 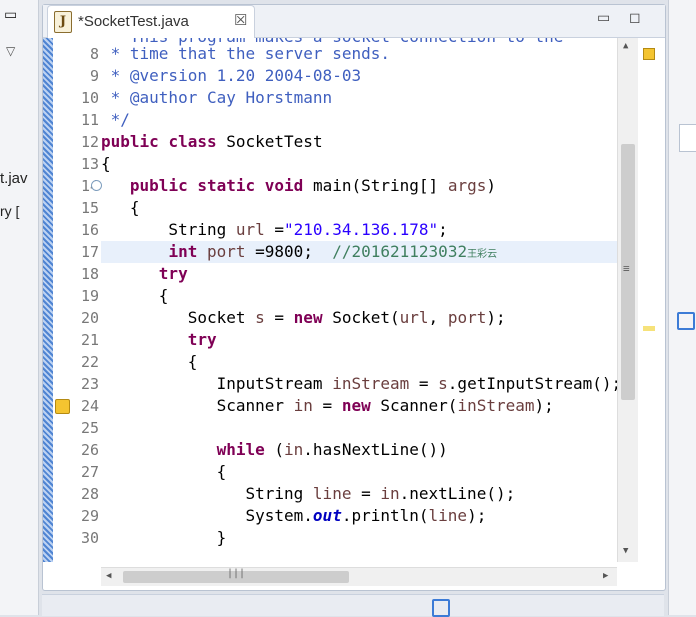 I want to click on outline-panel, so click(x=682, y=307).